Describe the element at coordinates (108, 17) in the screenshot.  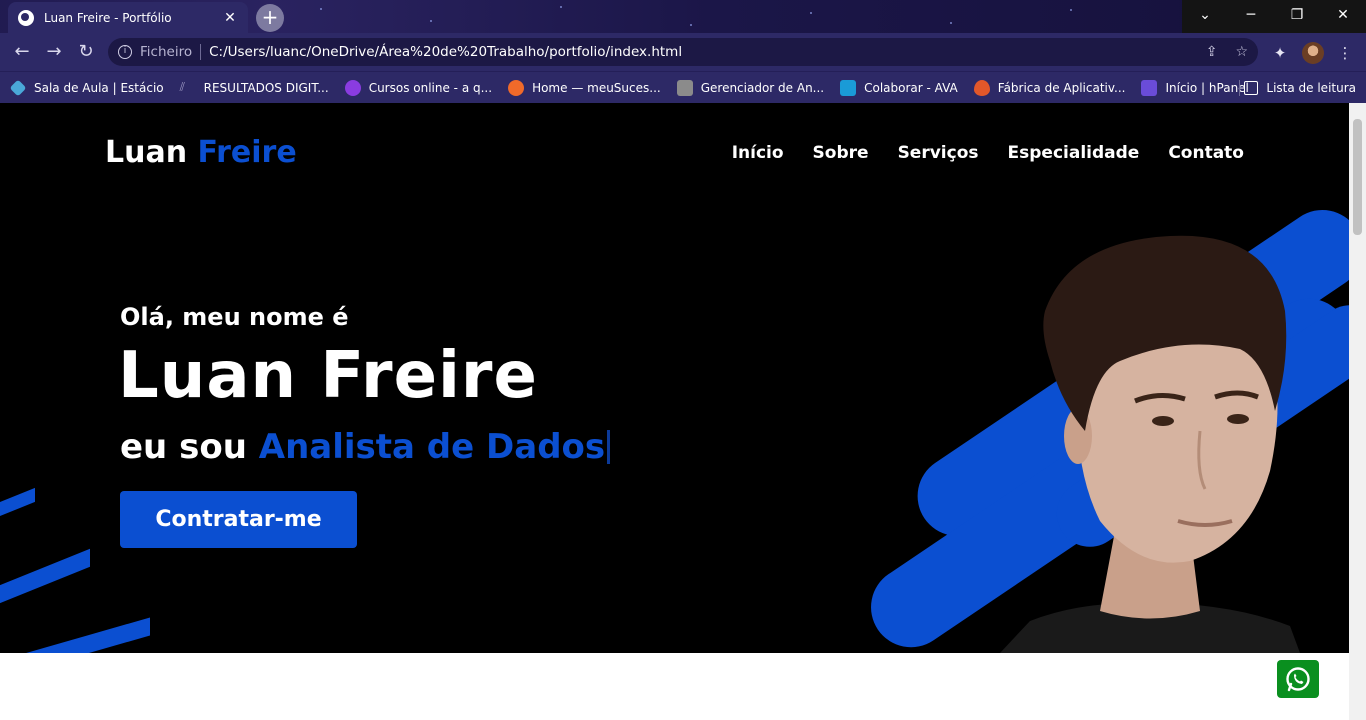
I see `tab-title: Luan Freire - Portfólio` at that location.